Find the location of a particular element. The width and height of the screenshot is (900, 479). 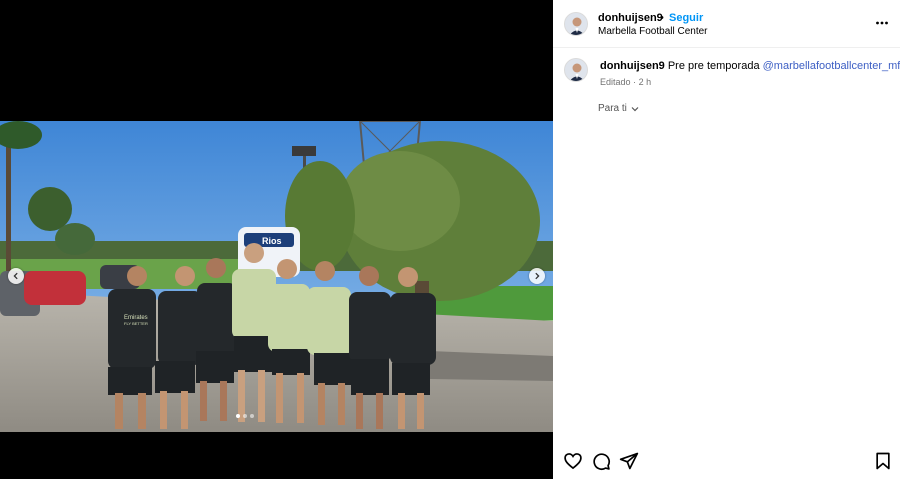

caption-body: Pre pre temporada is located at coordinates (713, 66).